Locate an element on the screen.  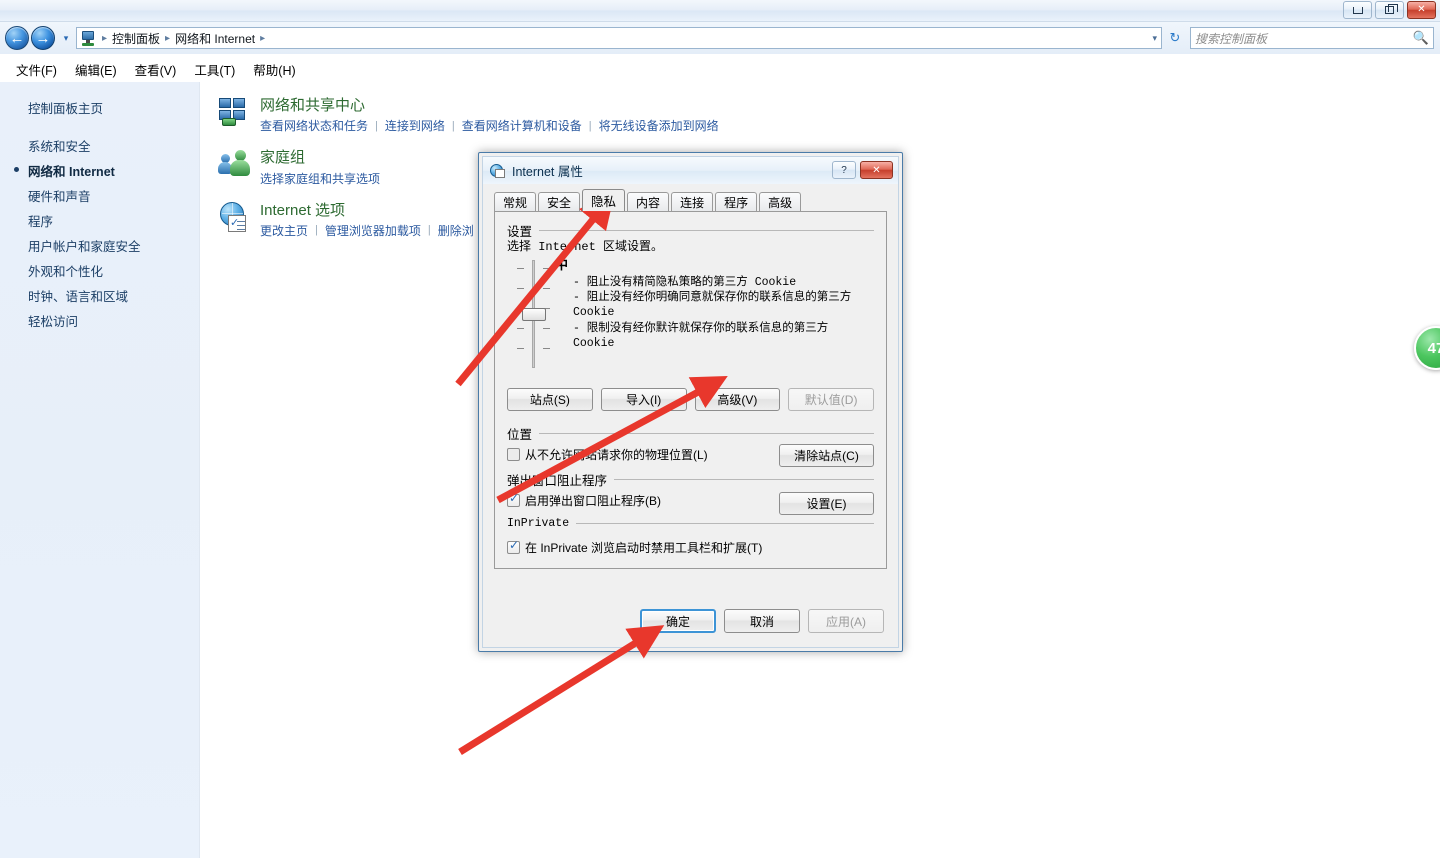
inprivate-checkbox-row: 在 InPrivate 浏览启动时禁用工具栏和扩展(T) is located at coordinates (634, 547).